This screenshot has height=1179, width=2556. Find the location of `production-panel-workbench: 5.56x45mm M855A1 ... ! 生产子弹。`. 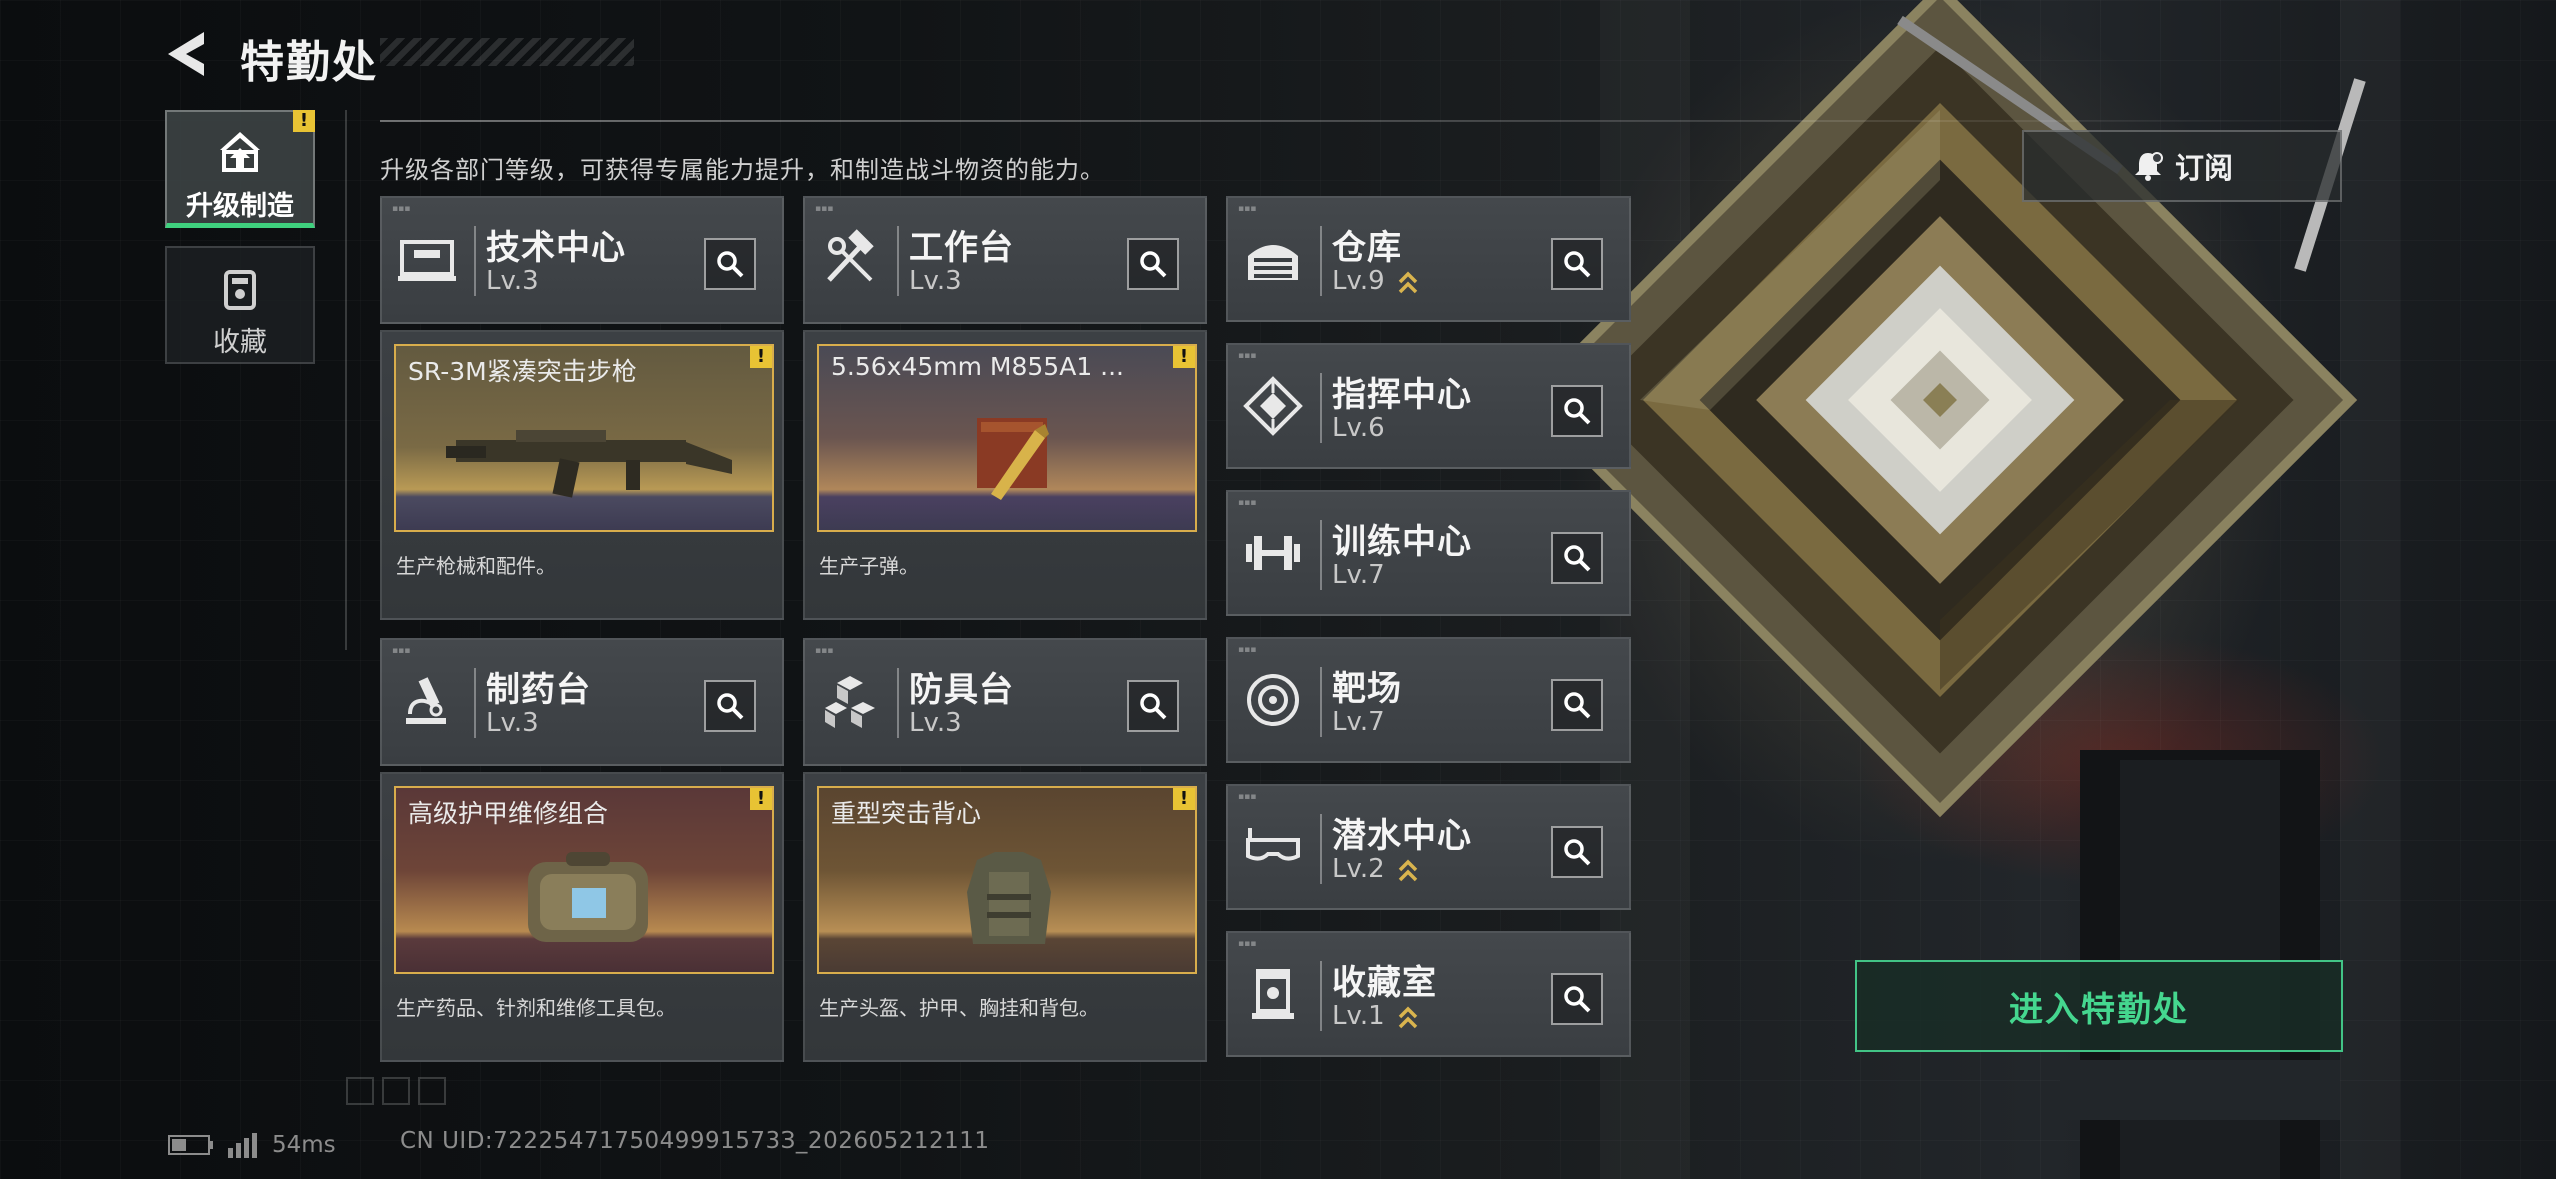

production-panel-workbench: 5.56x45mm M855A1 ... ! 生产子弹。 is located at coordinates (1005, 475).